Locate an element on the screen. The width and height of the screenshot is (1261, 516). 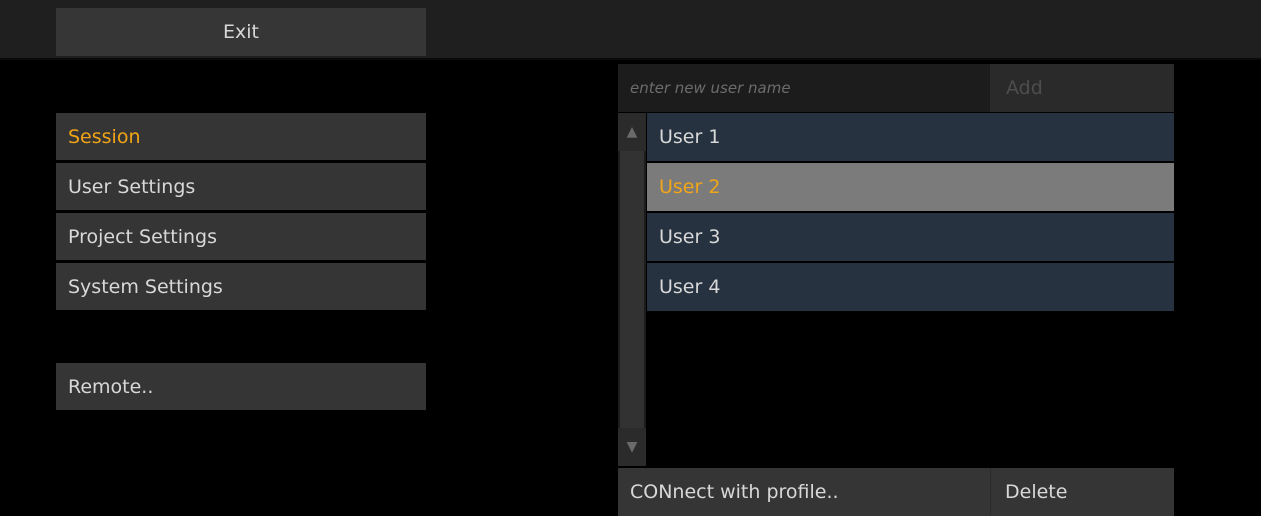
scroll-thumb is located at coordinates (632, 289).